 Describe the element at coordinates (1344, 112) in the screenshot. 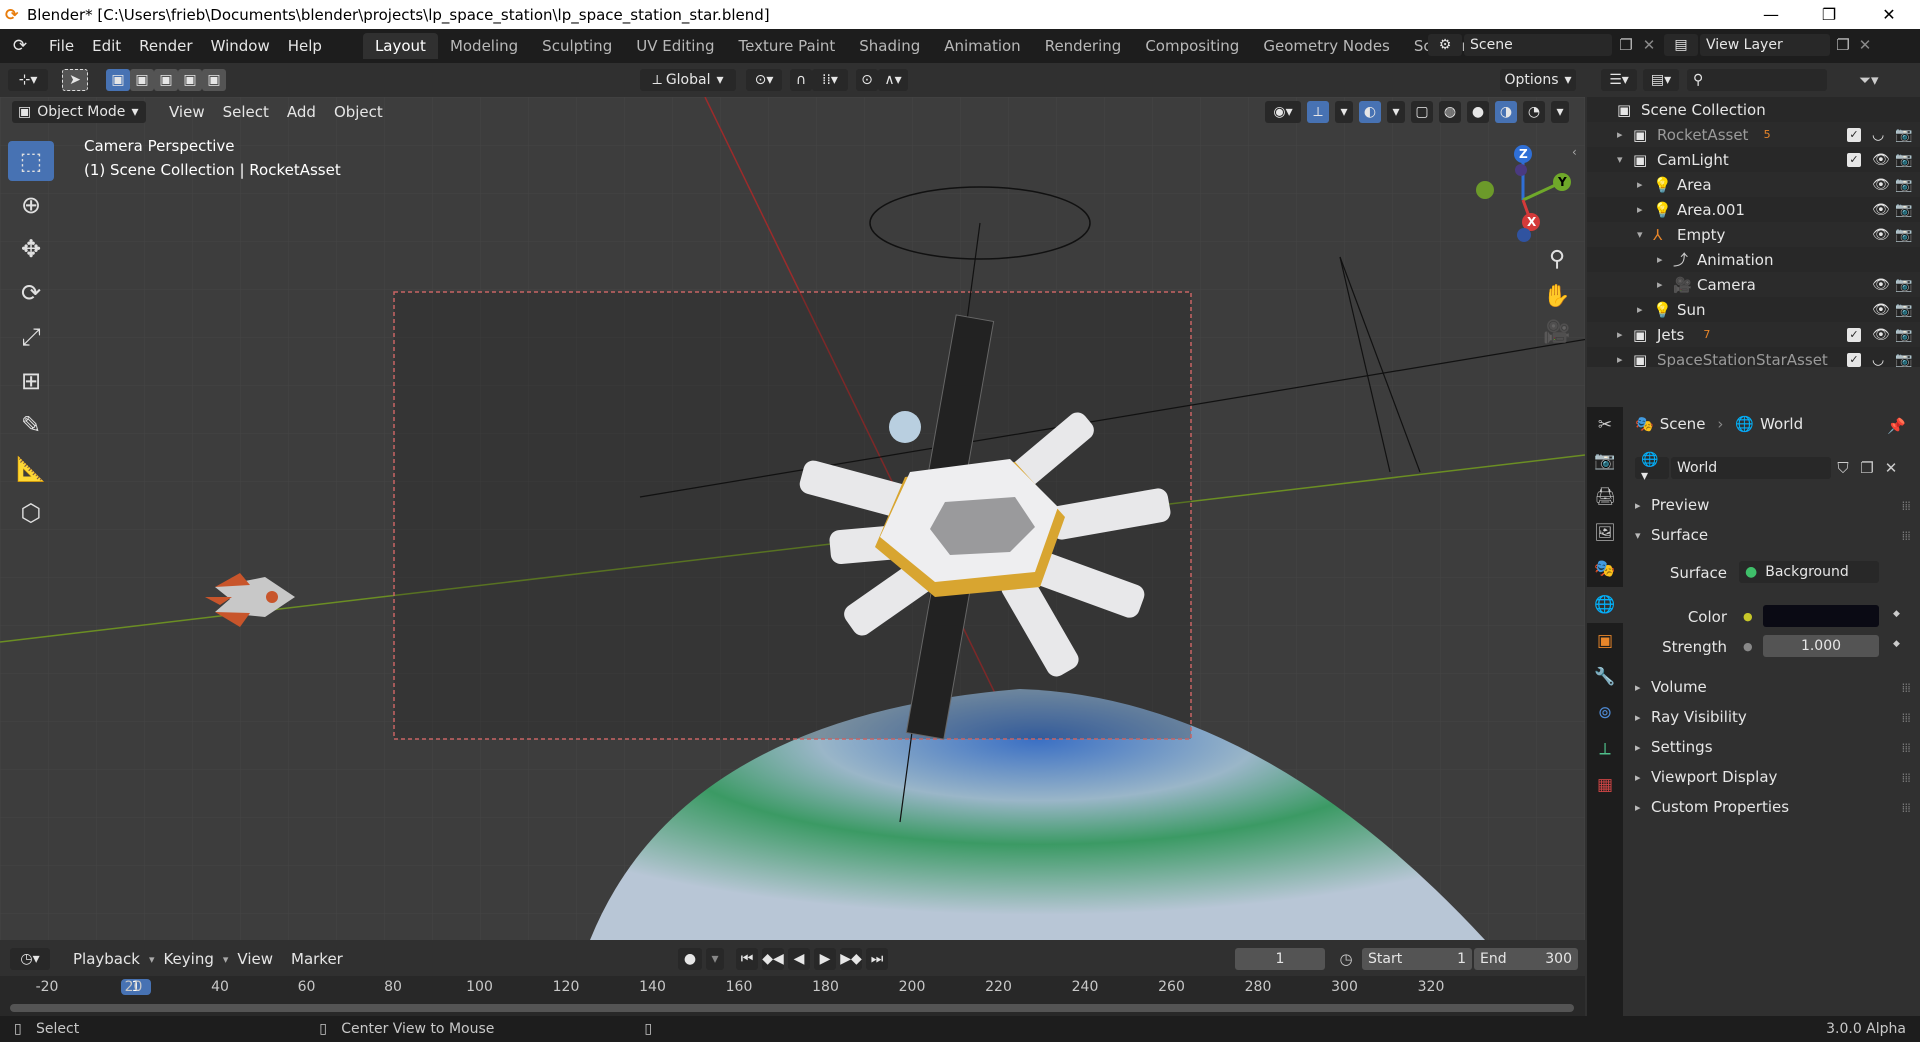

I see `gizmo-dropdown-icon: ▾` at that location.